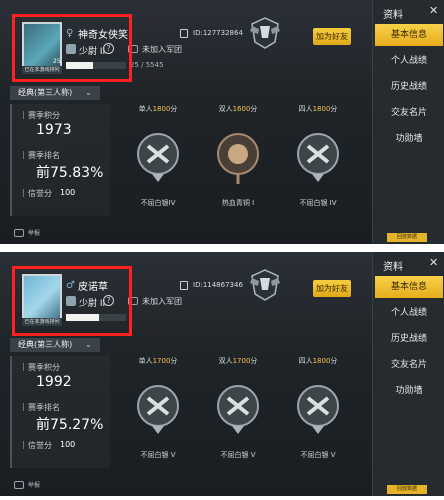  I want to click on mode-title: 双人1600分, so click(238, 109).